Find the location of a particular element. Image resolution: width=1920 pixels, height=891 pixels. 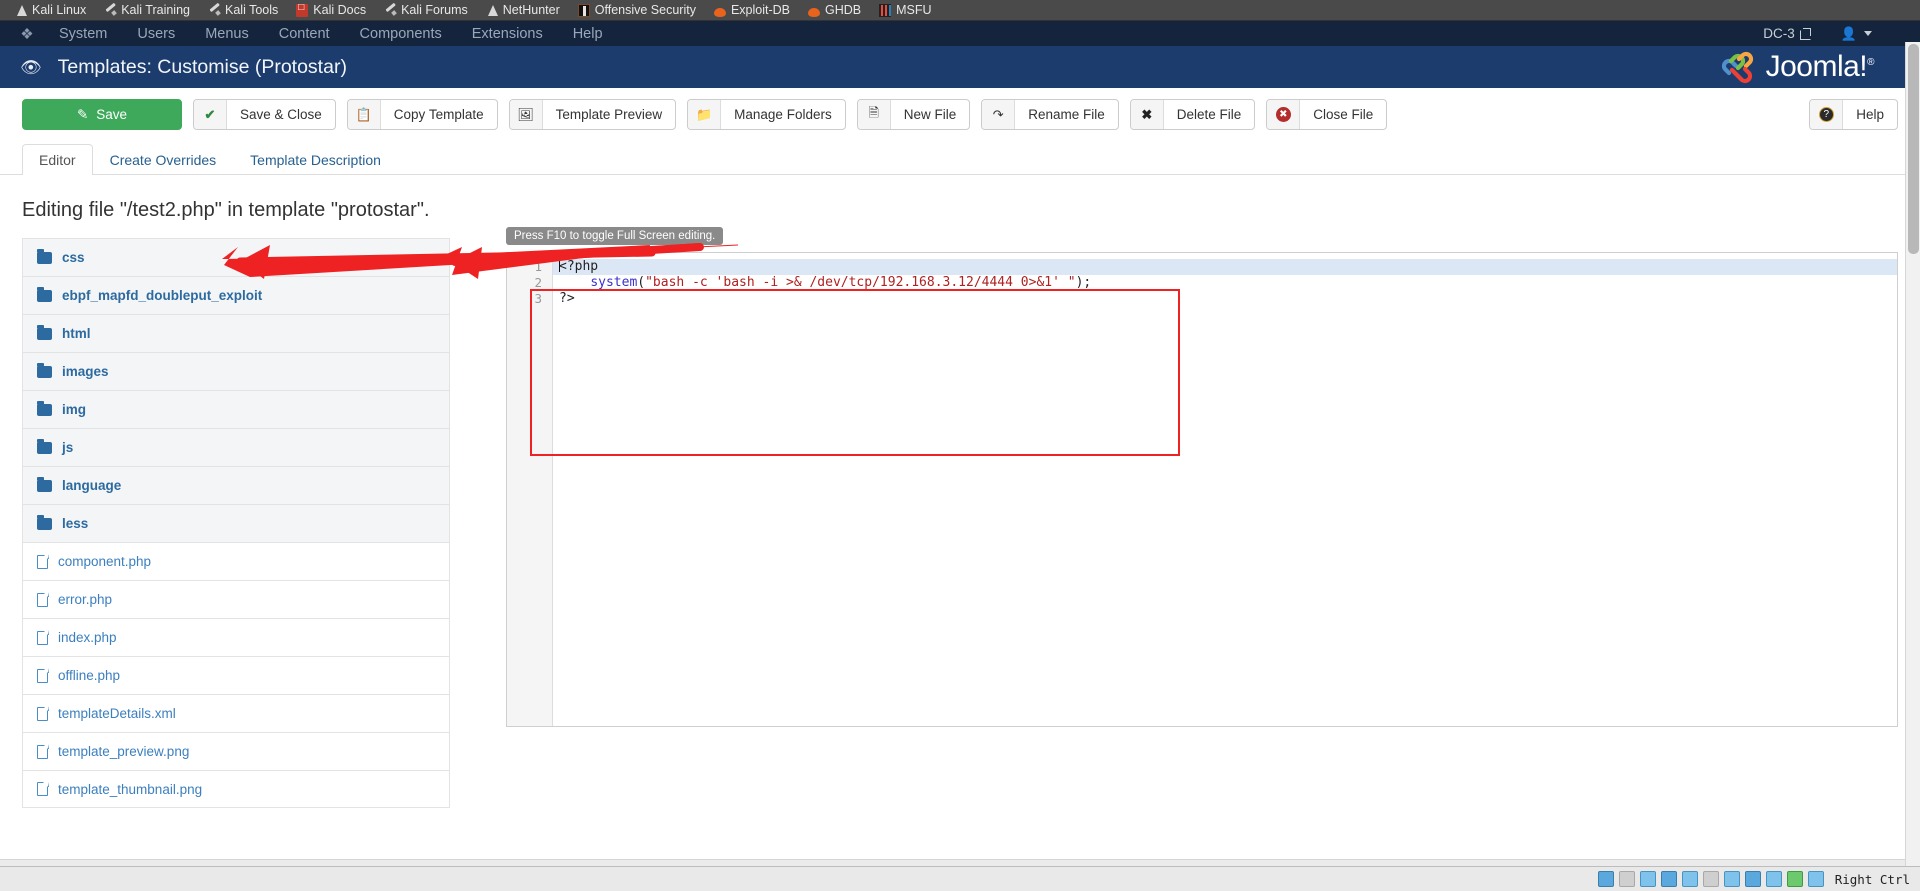

menu-item-system: System is located at coordinates (83, 34).